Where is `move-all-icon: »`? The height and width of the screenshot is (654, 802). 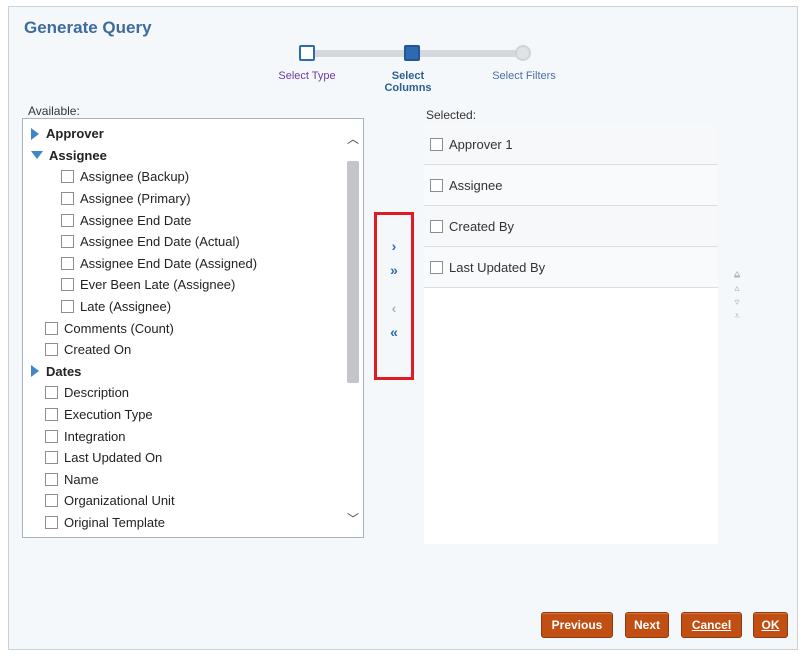 move-all-icon: » is located at coordinates (394, 270).